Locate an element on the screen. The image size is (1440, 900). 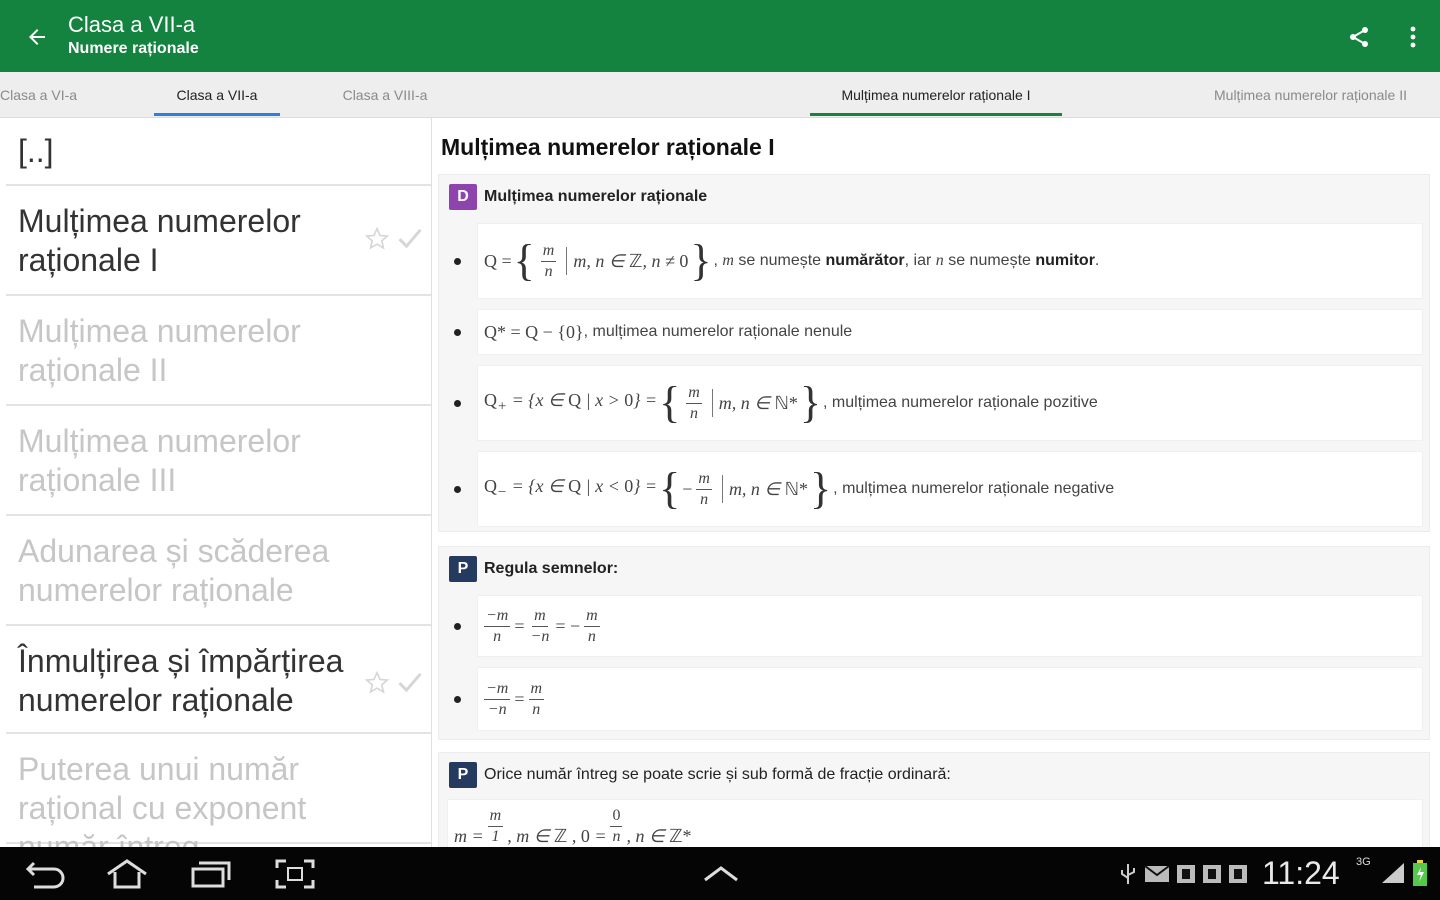
math-fraction: m1 is located at coordinates (495, 826).